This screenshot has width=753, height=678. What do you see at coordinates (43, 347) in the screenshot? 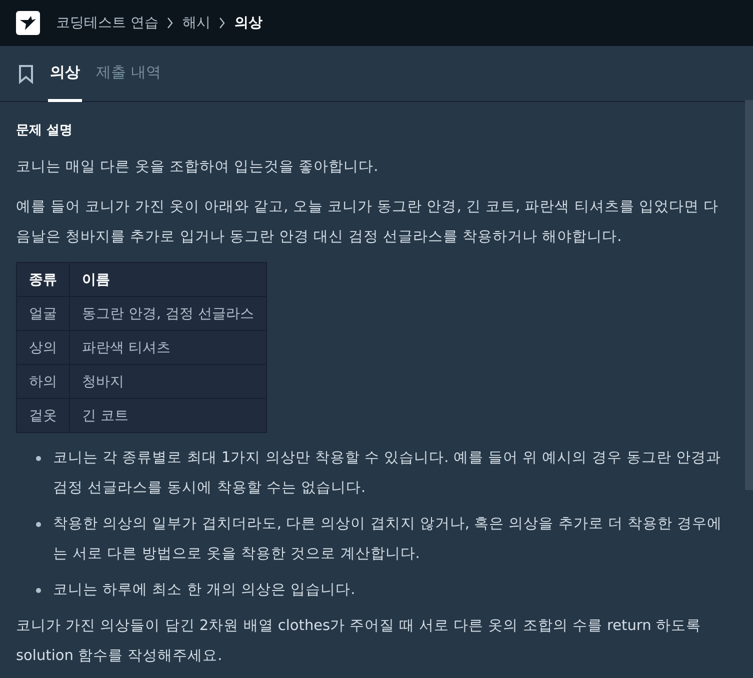
I see `table-cell: 상의` at bounding box center [43, 347].